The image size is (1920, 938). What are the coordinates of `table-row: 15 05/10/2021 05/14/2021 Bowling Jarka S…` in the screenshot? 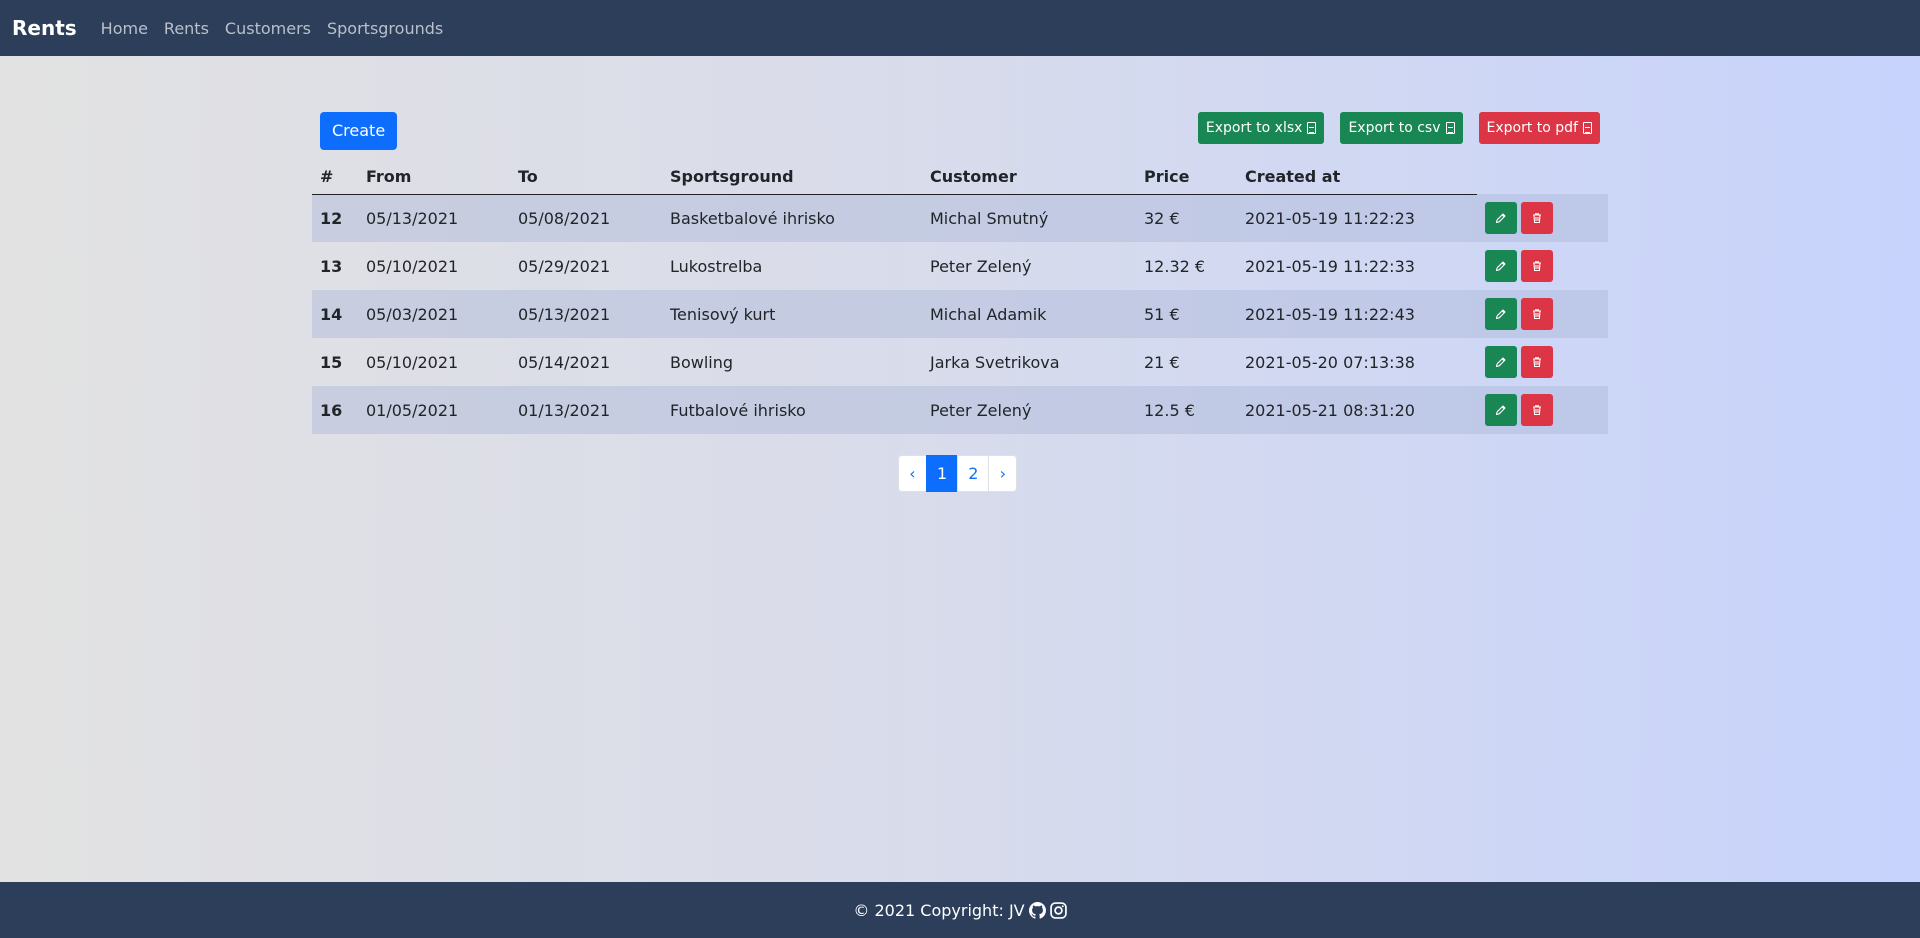 It's located at (960, 362).